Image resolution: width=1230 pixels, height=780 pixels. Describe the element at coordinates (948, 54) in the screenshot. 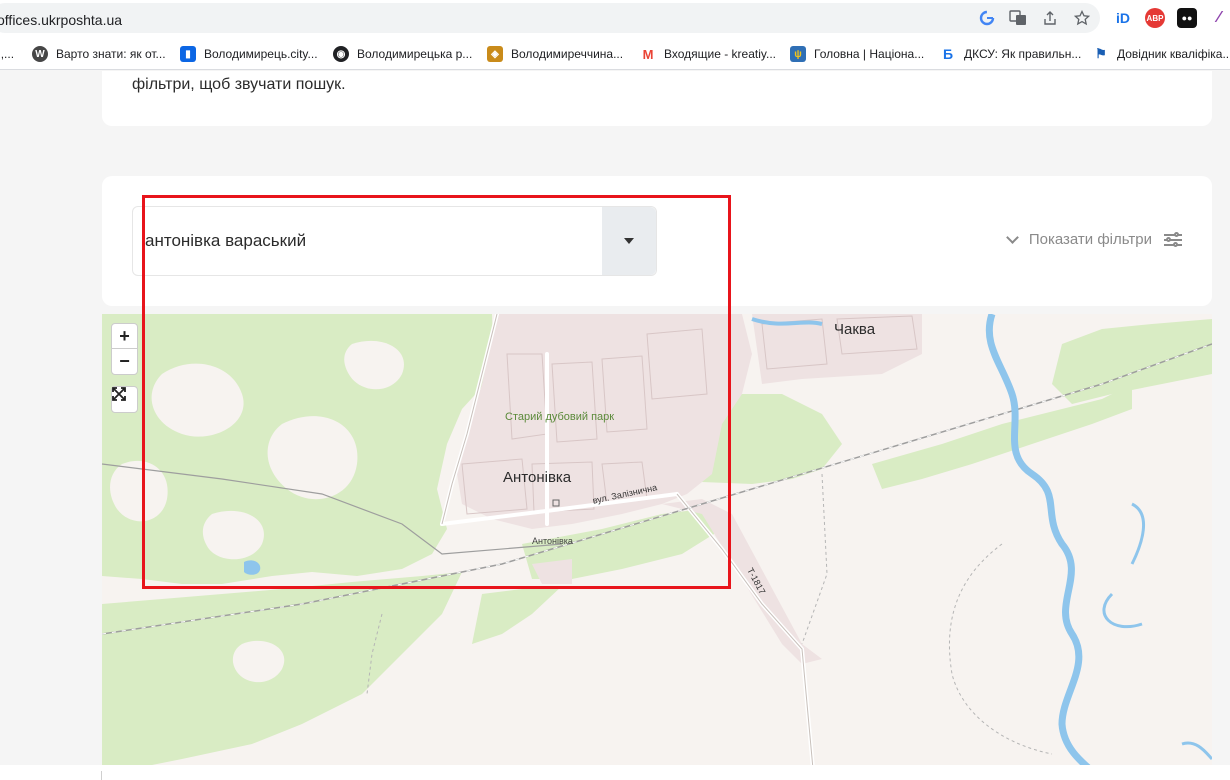

I see `b-icon: Б` at that location.